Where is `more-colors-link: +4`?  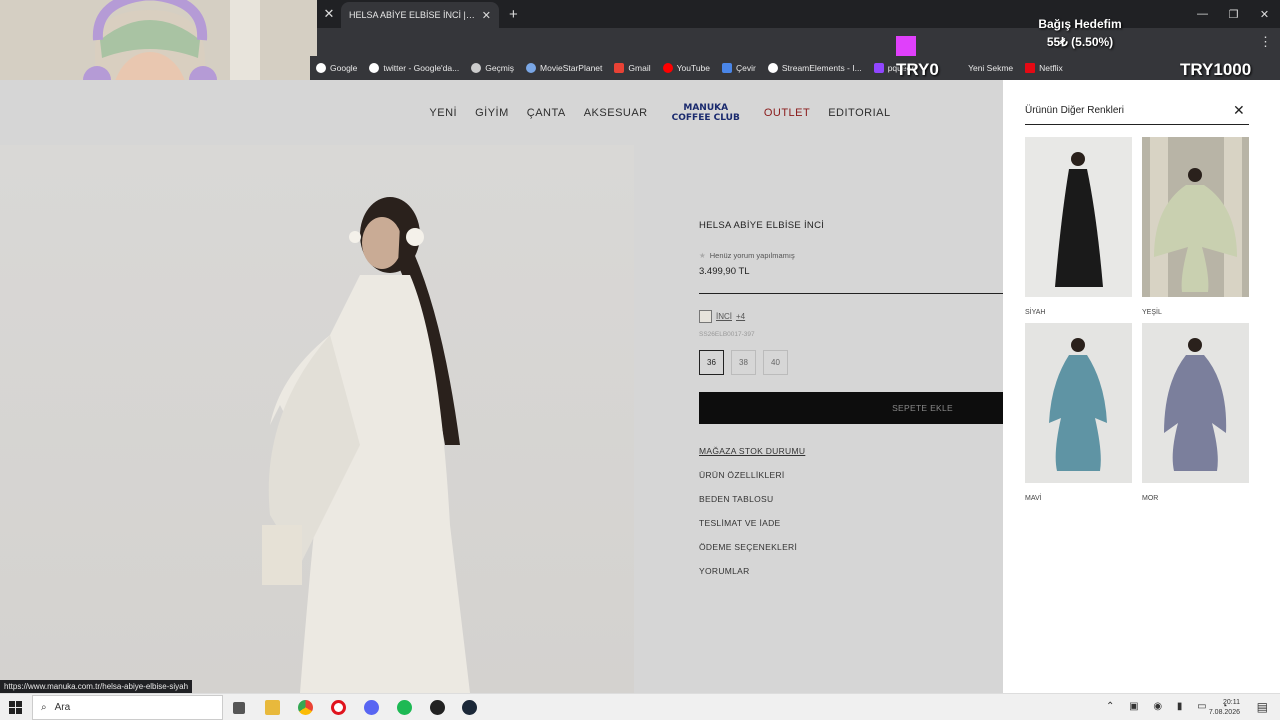 more-colors-link: +4 is located at coordinates (740, 316).